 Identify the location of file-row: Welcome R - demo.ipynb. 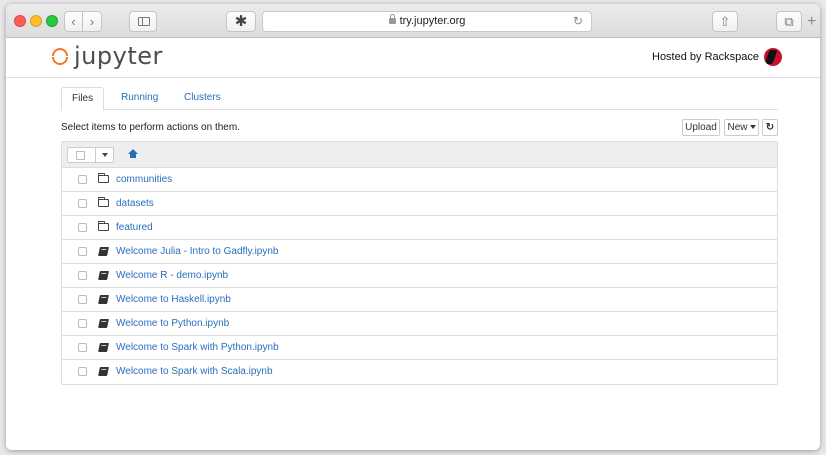
(419, 276).